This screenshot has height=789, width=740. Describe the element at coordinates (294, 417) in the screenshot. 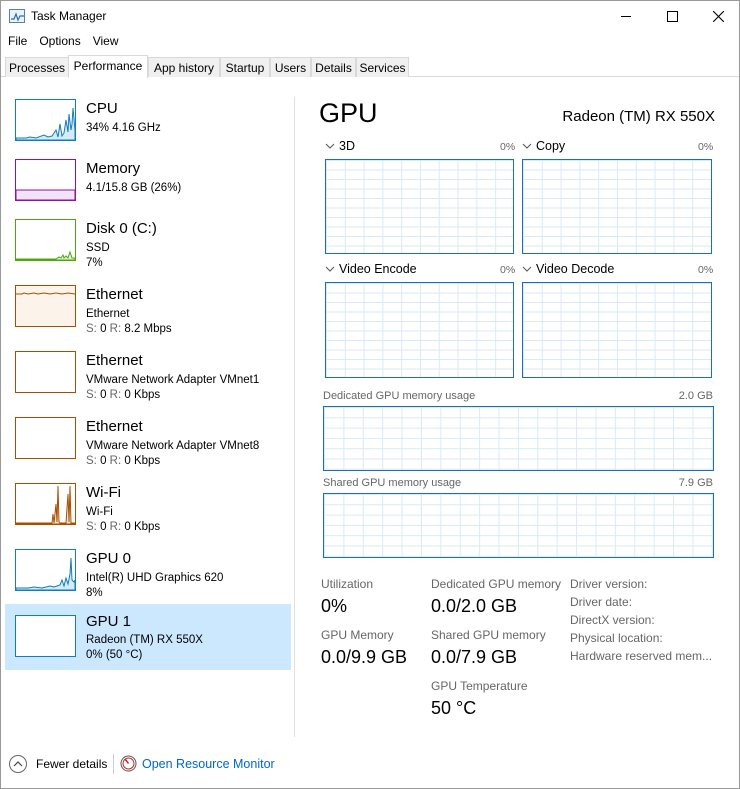

I see `panel-divider` at that location.